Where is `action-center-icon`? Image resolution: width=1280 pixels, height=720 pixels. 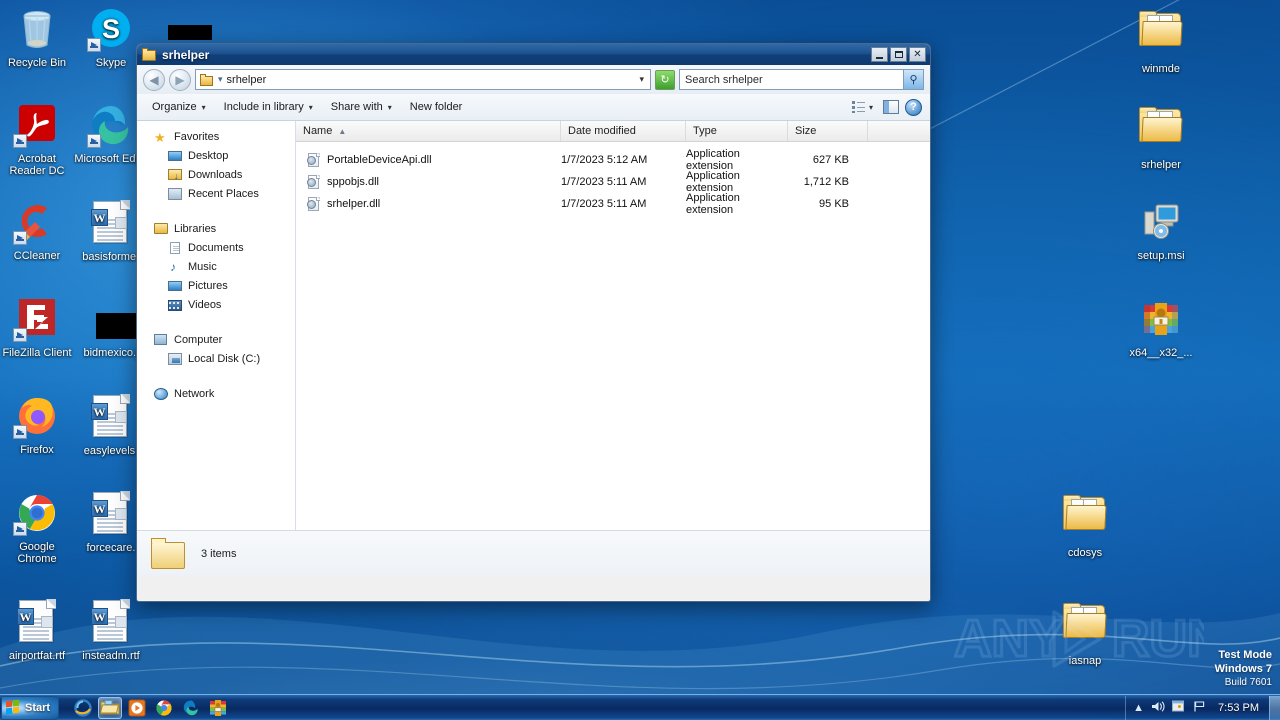
action-center-icon is located at coordinates (1179, 708).